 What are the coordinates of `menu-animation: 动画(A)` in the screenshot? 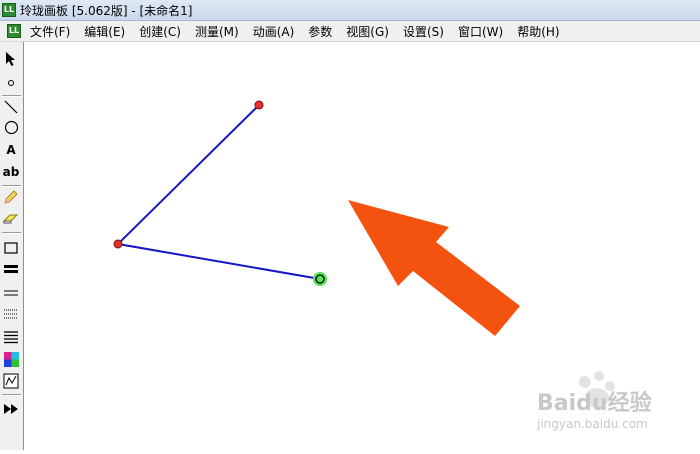 It's located at (274, 31).